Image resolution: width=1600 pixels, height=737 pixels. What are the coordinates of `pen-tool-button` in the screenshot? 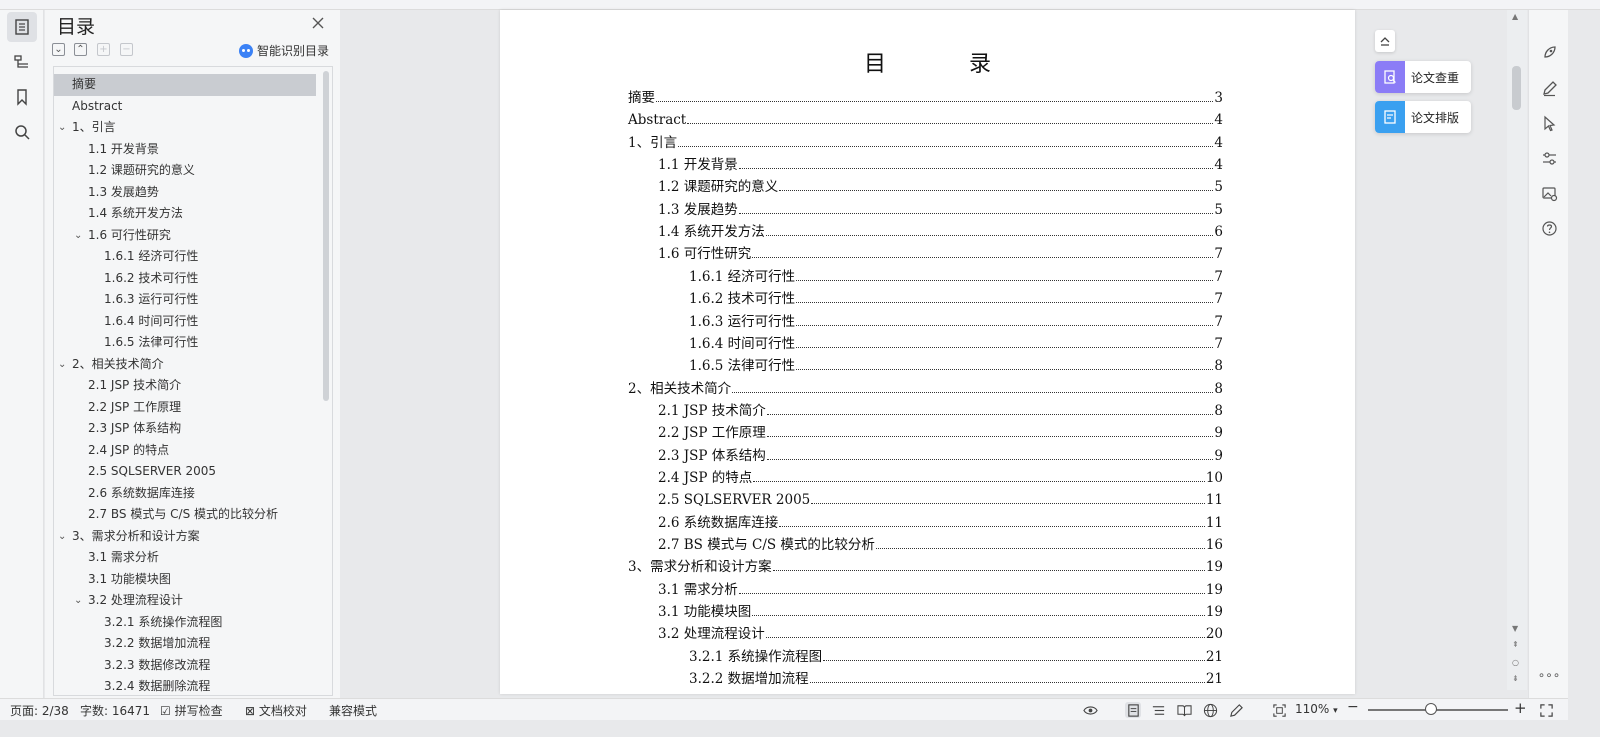 It's located at (1549, 88).